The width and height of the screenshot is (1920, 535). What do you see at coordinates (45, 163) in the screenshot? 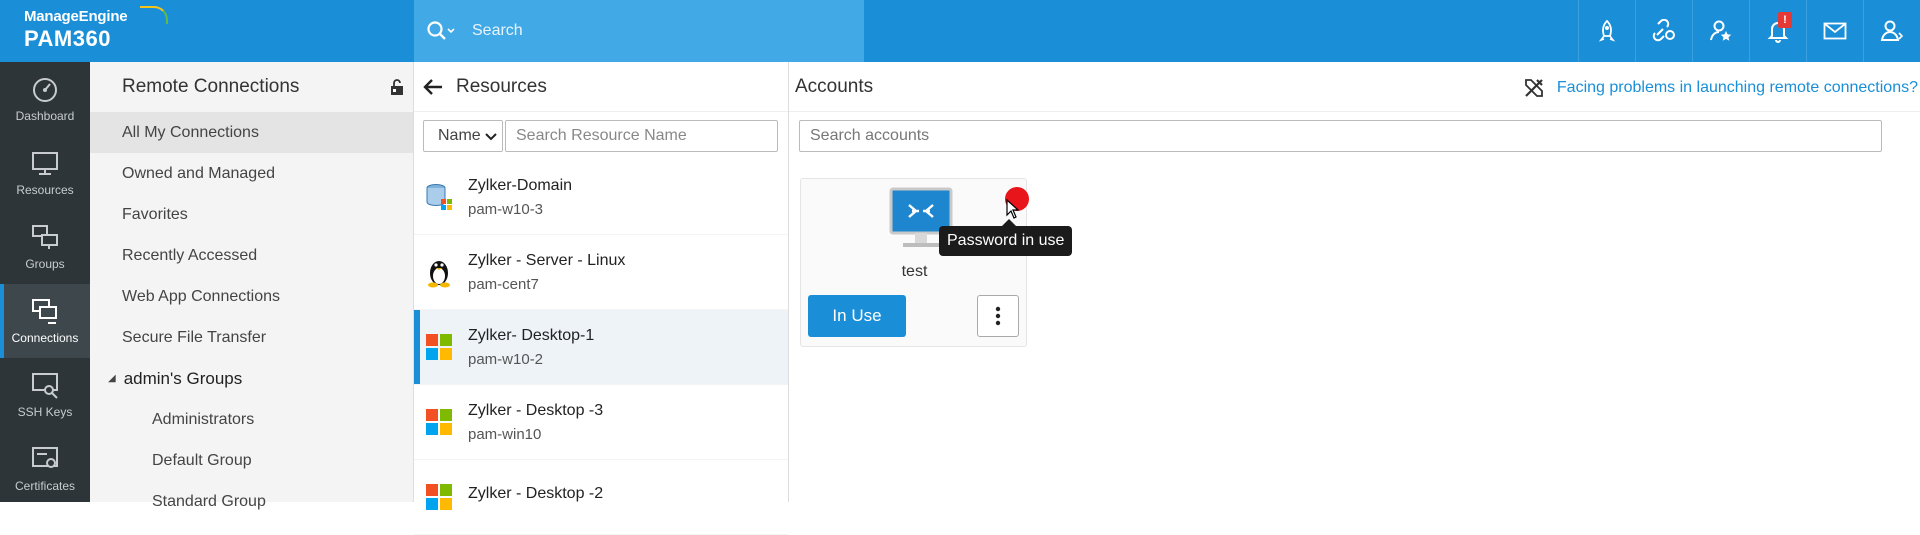
I see `monitor-icon` at bounding box center [45, 163].